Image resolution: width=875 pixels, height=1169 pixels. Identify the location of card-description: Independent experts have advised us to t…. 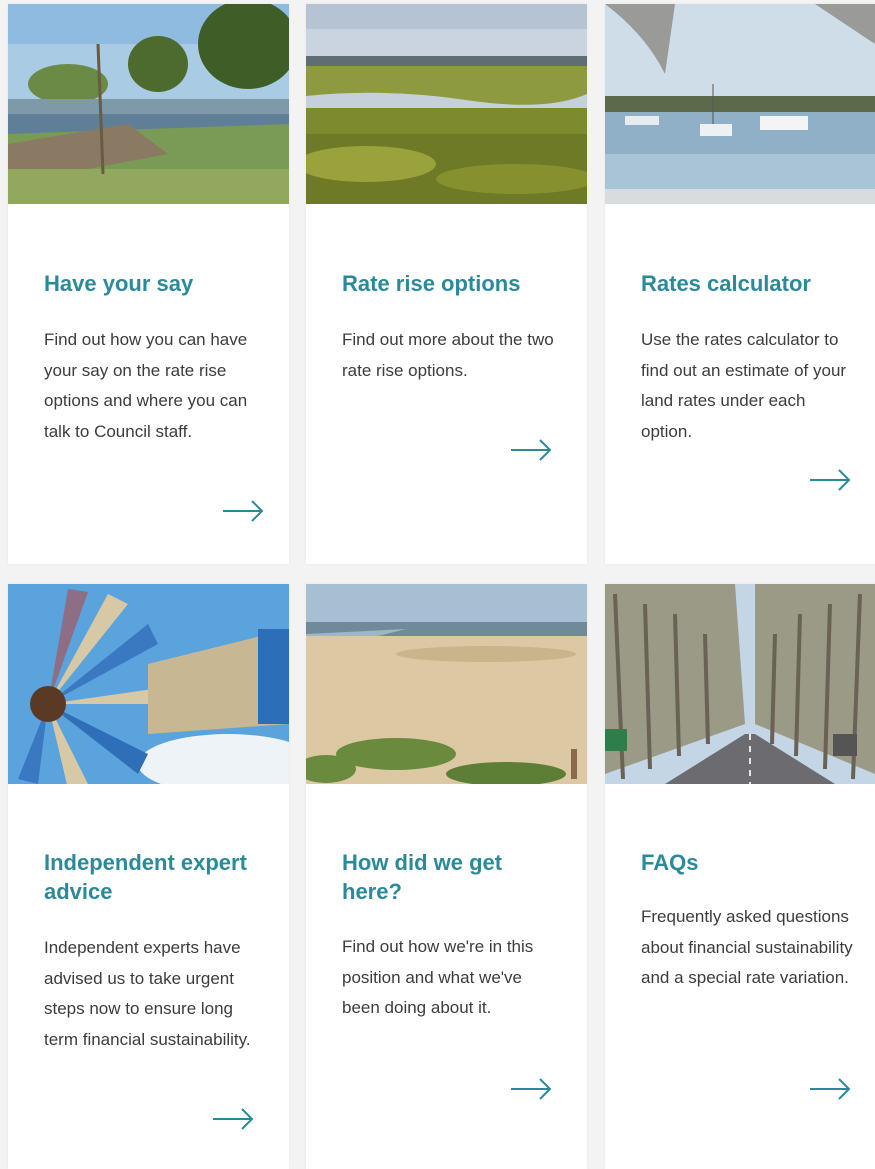
(147, 993).